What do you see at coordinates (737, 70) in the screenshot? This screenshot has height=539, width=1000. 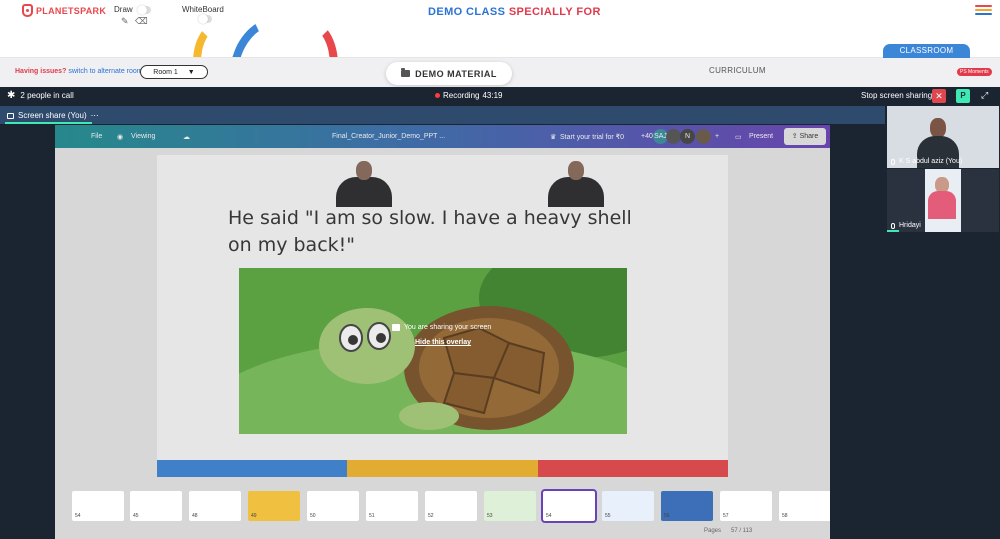 I see `curriculum-tab: CURRICULUM` at bounding box center [737, 70].